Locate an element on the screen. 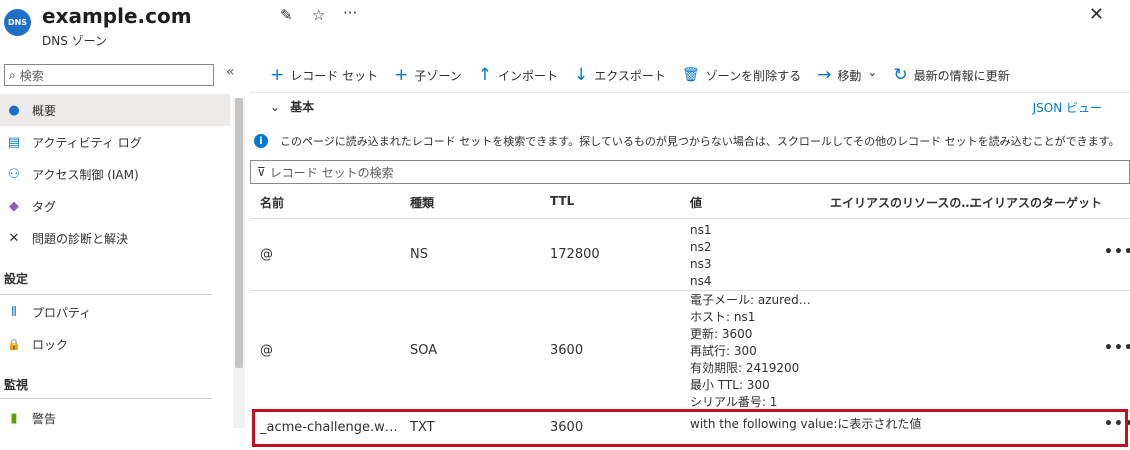 This screenshot has height=450, width=1130. properties-icon: ⦀ is located at coordinates (14, 312).